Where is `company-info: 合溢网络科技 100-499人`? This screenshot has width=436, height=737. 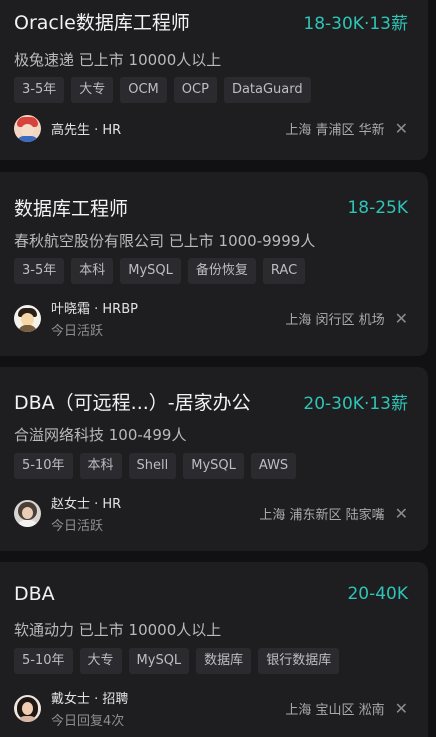
company-info: 合溢网络科技 100-499人 is located at coordinates (100, 435).